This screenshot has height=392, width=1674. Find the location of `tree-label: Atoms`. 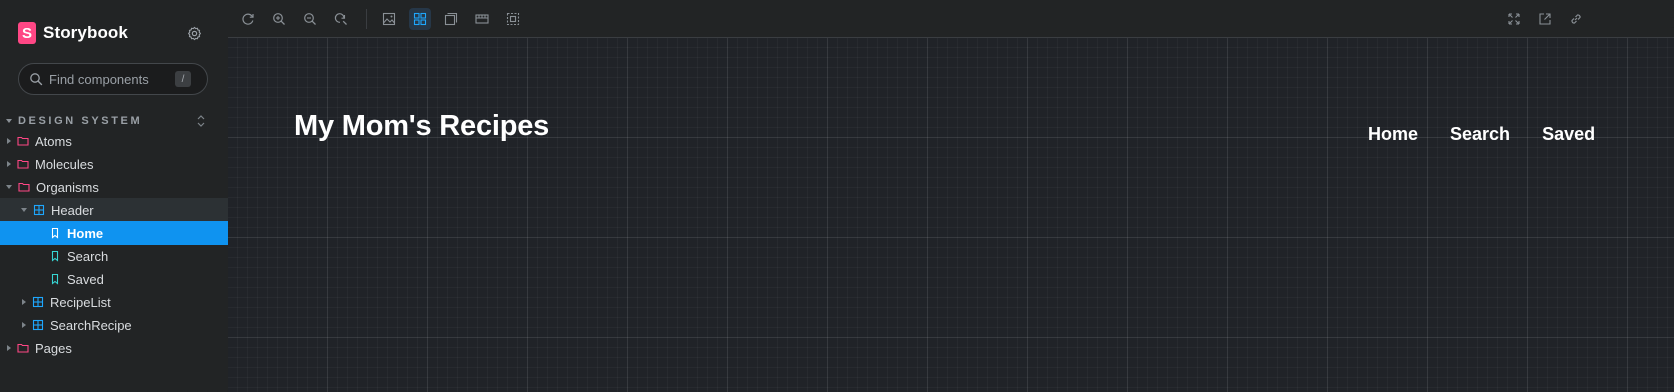

tree-label: Atoms is located at coordinates (53, 141).